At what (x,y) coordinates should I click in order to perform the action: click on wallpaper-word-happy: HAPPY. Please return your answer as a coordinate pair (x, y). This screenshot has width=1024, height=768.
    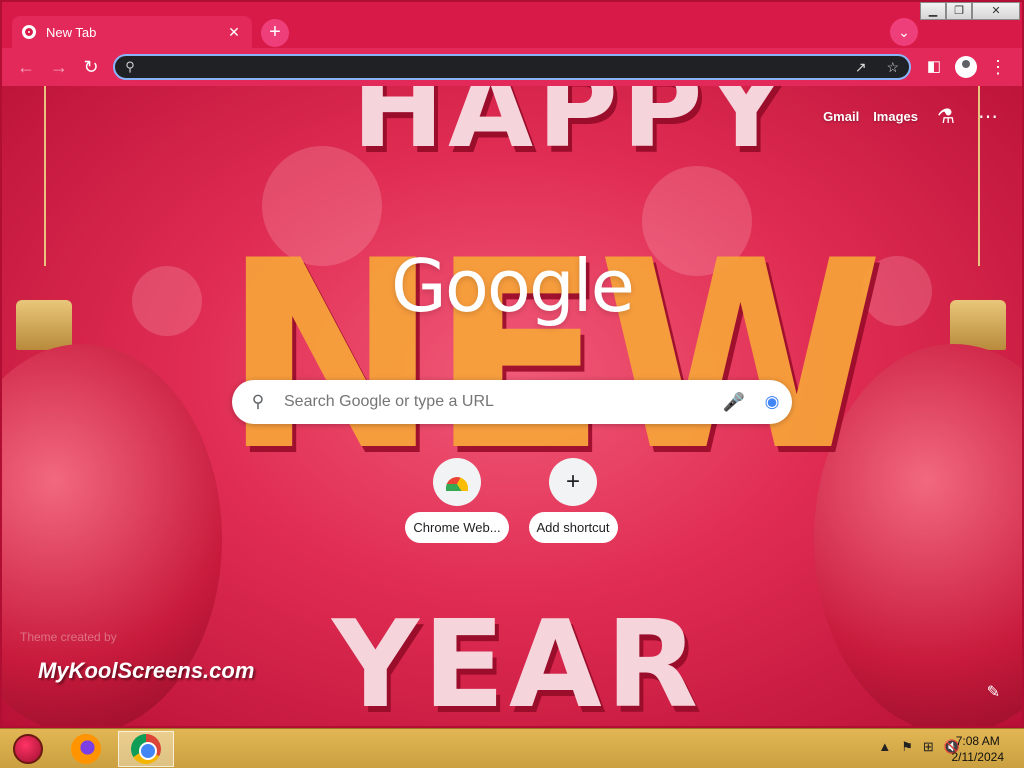
    Looking at the image, I should click on (571, 129).